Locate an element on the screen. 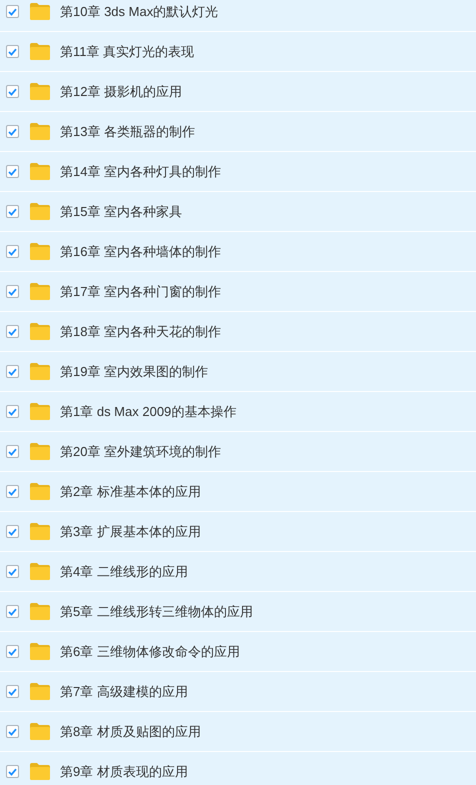  chapter-title: 第20章 室外建筑环境的制作 is located at coordinates (141, 451).